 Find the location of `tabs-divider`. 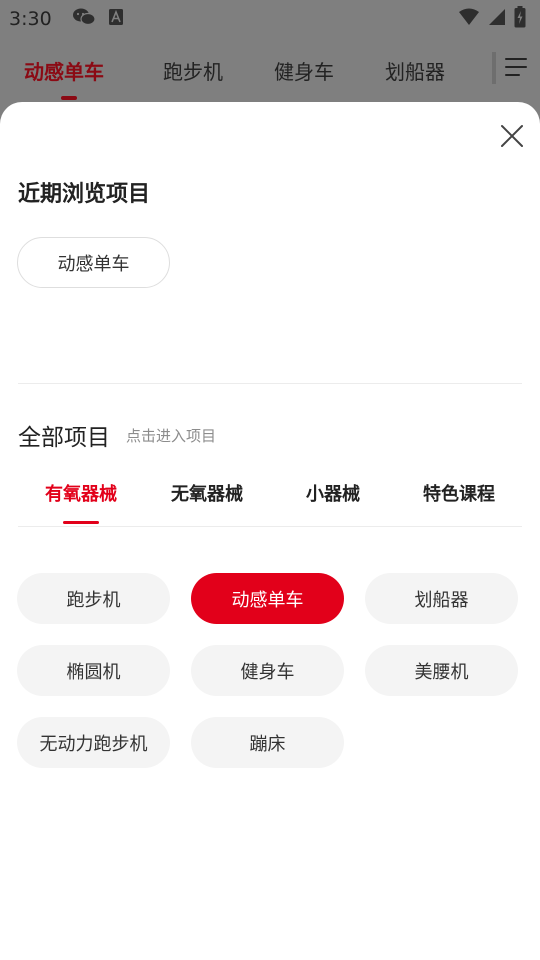

tabs-divider is located at coordinates (270, 526).